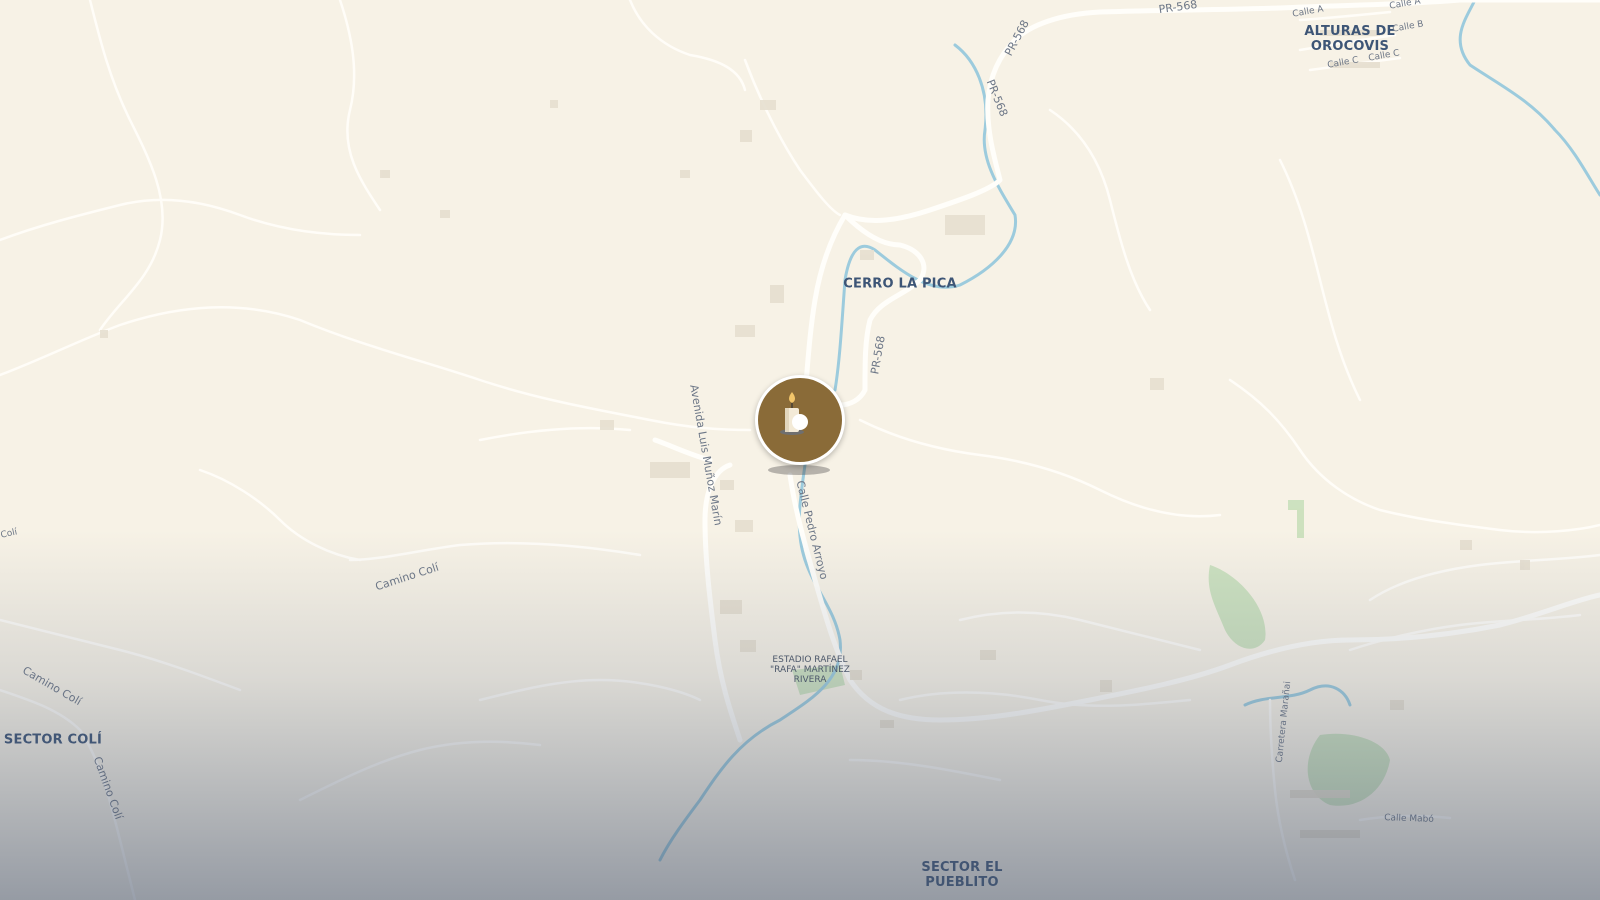 The width and height of the screenshot is (1600, 900). I want to click on marker-shadow, so click(799, 470).